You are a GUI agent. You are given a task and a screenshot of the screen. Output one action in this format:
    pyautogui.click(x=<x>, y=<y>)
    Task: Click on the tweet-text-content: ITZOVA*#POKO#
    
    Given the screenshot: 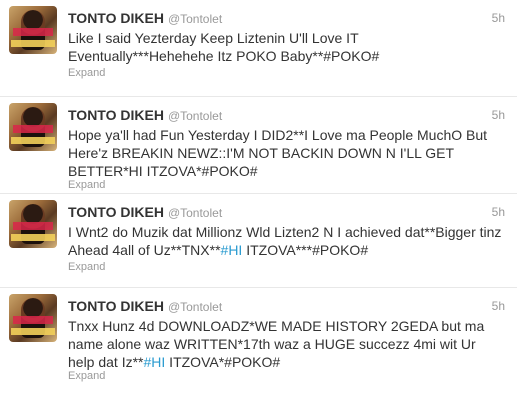 What is the action you would take?
    pyautogui.click(x=223, y=362)
    